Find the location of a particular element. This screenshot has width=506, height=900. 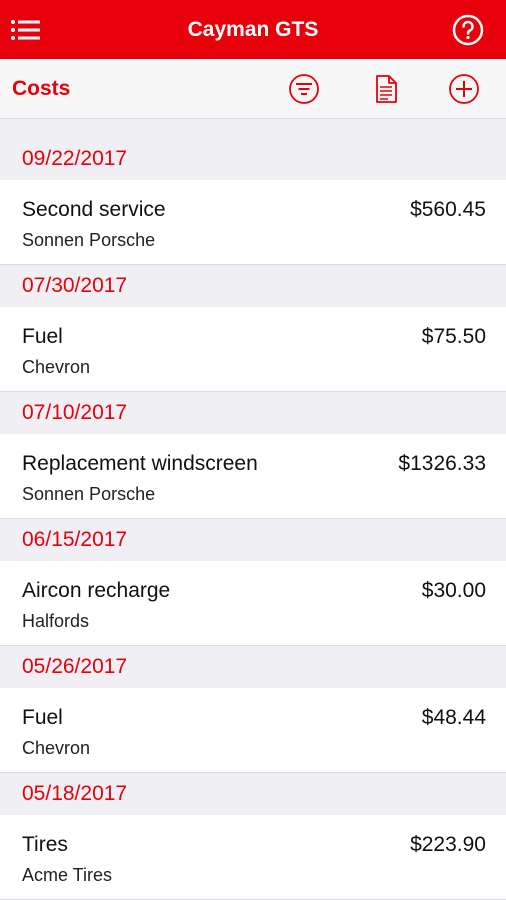

document-icon is located at coordinates (386, 89).